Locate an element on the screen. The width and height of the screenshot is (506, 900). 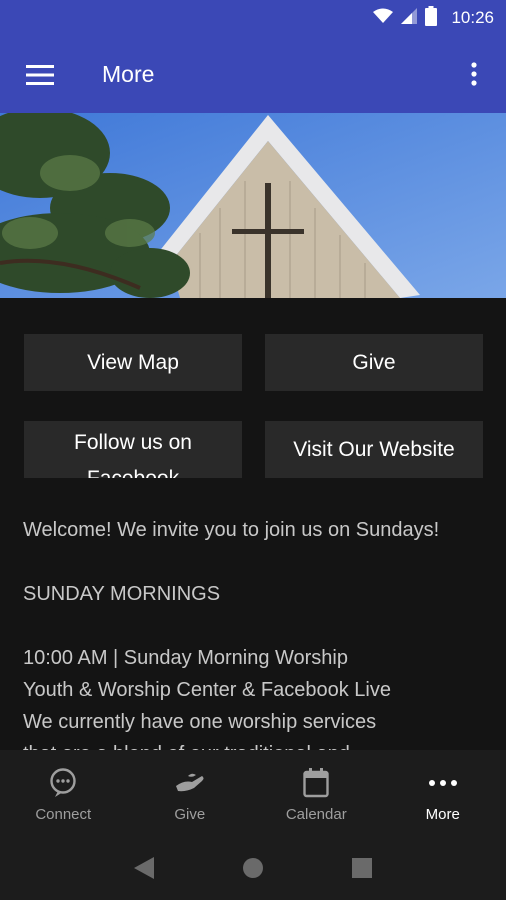
visit-website-label: Visit Our Website is located at coordinates (374, 449).